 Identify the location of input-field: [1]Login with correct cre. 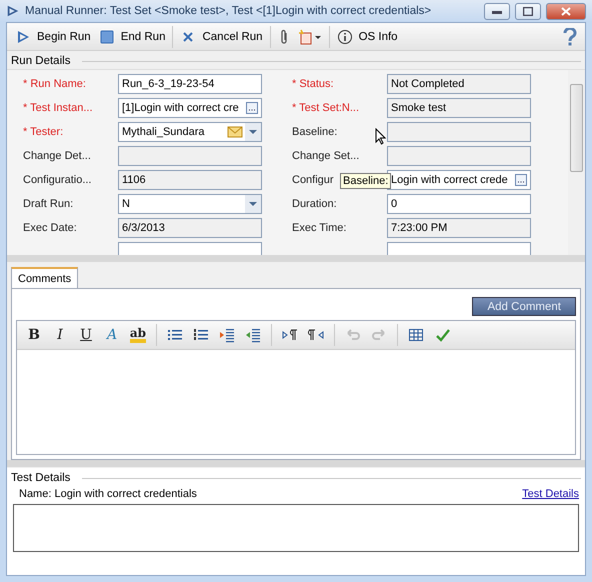
(190, 108).